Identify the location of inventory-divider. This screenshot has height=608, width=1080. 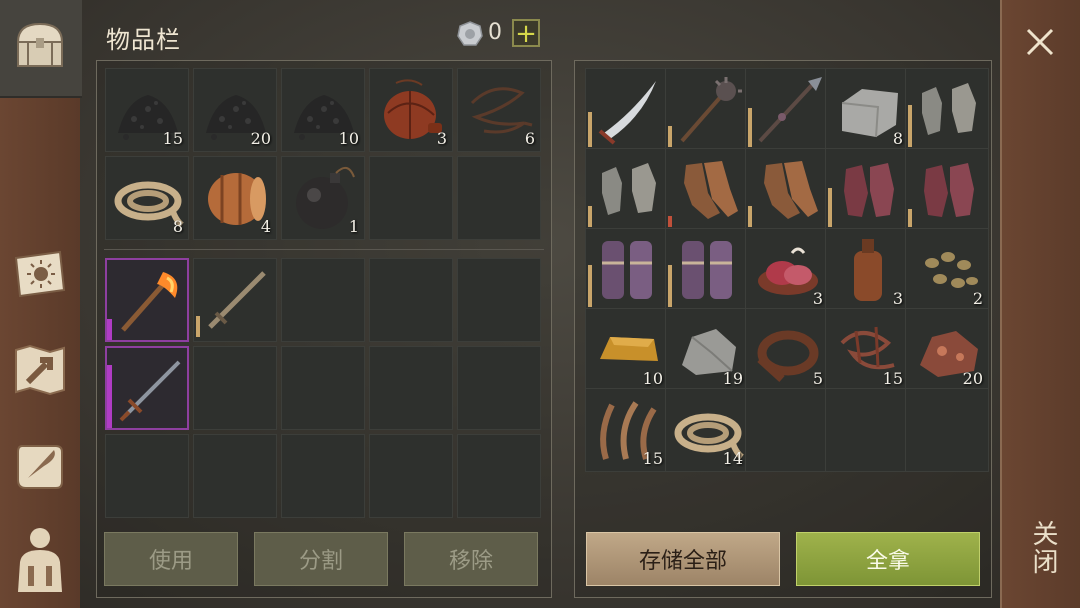
(324, 249).